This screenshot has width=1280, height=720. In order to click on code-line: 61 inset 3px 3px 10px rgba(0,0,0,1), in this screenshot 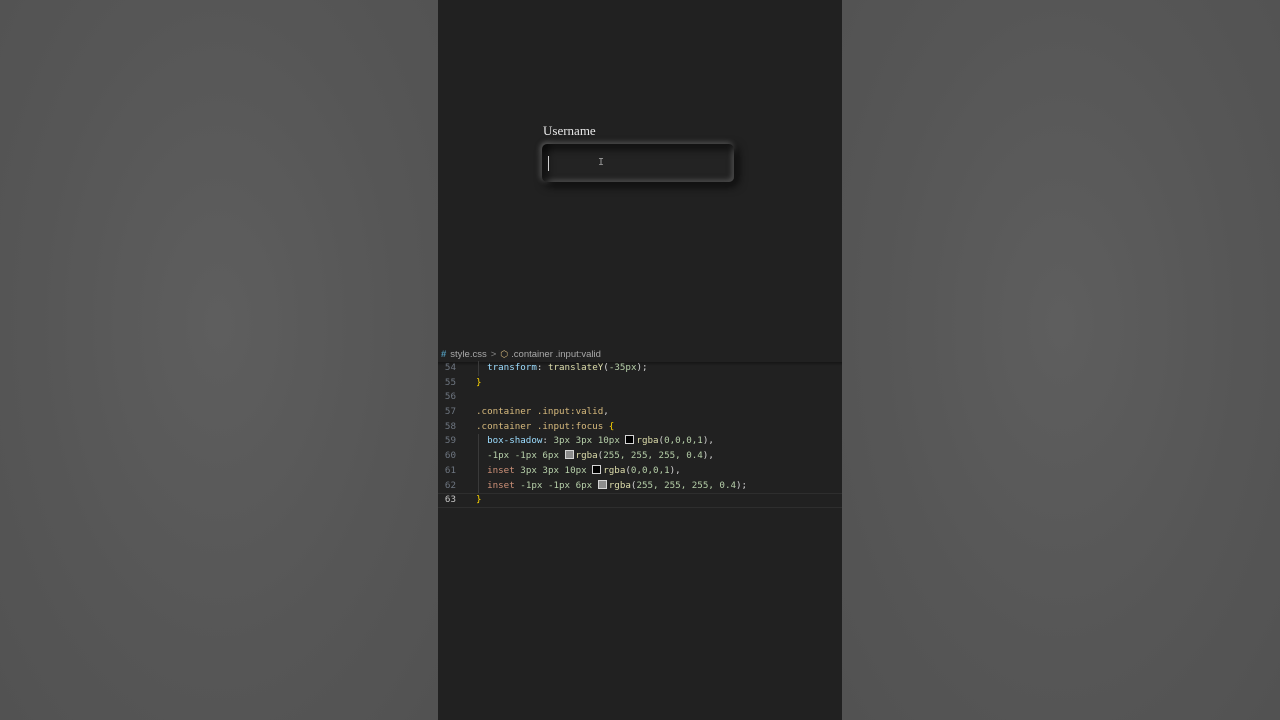, I will do `click(640, 471)`.